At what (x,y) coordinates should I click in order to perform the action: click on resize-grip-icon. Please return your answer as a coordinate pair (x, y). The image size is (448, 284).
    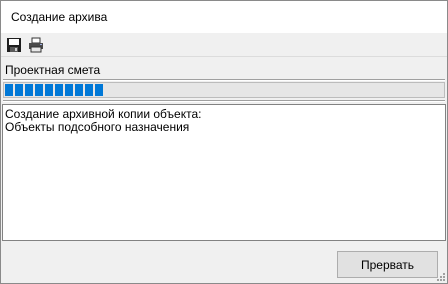
    Looking at the image, I should click on (441, 277).